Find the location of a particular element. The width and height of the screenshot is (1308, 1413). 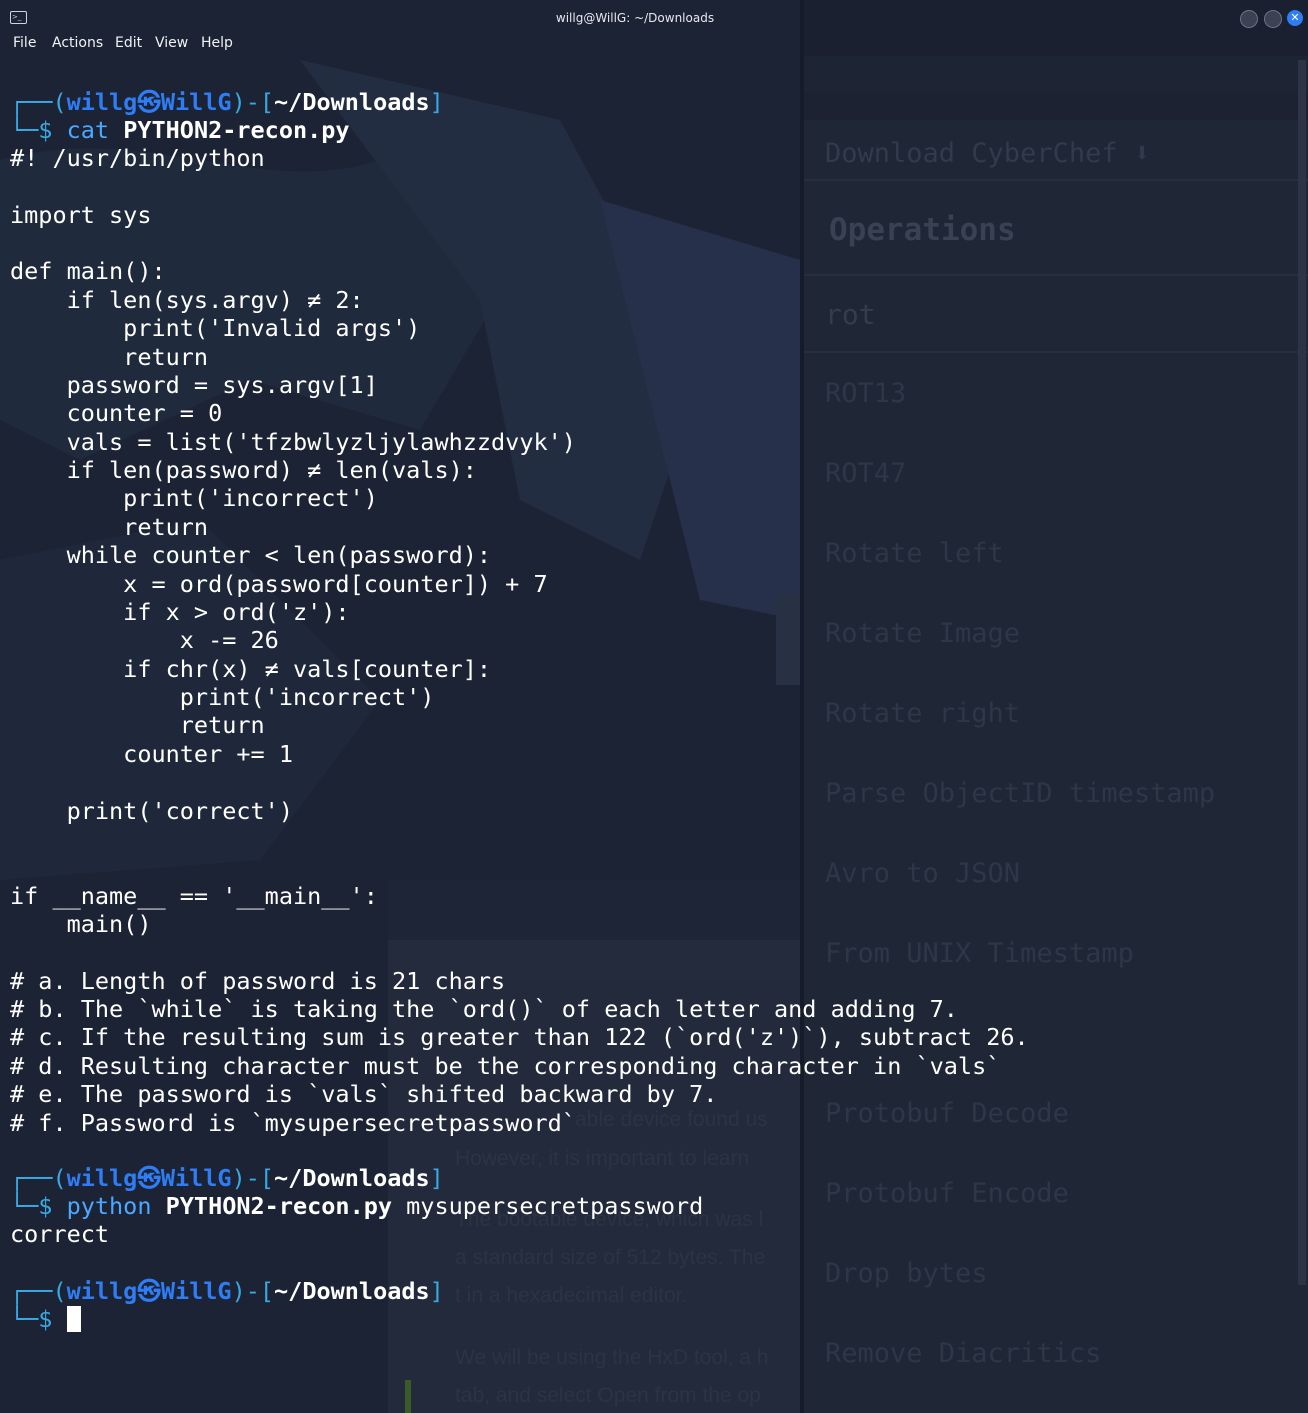

menu-help: Help is located at coordinates (217, 43).